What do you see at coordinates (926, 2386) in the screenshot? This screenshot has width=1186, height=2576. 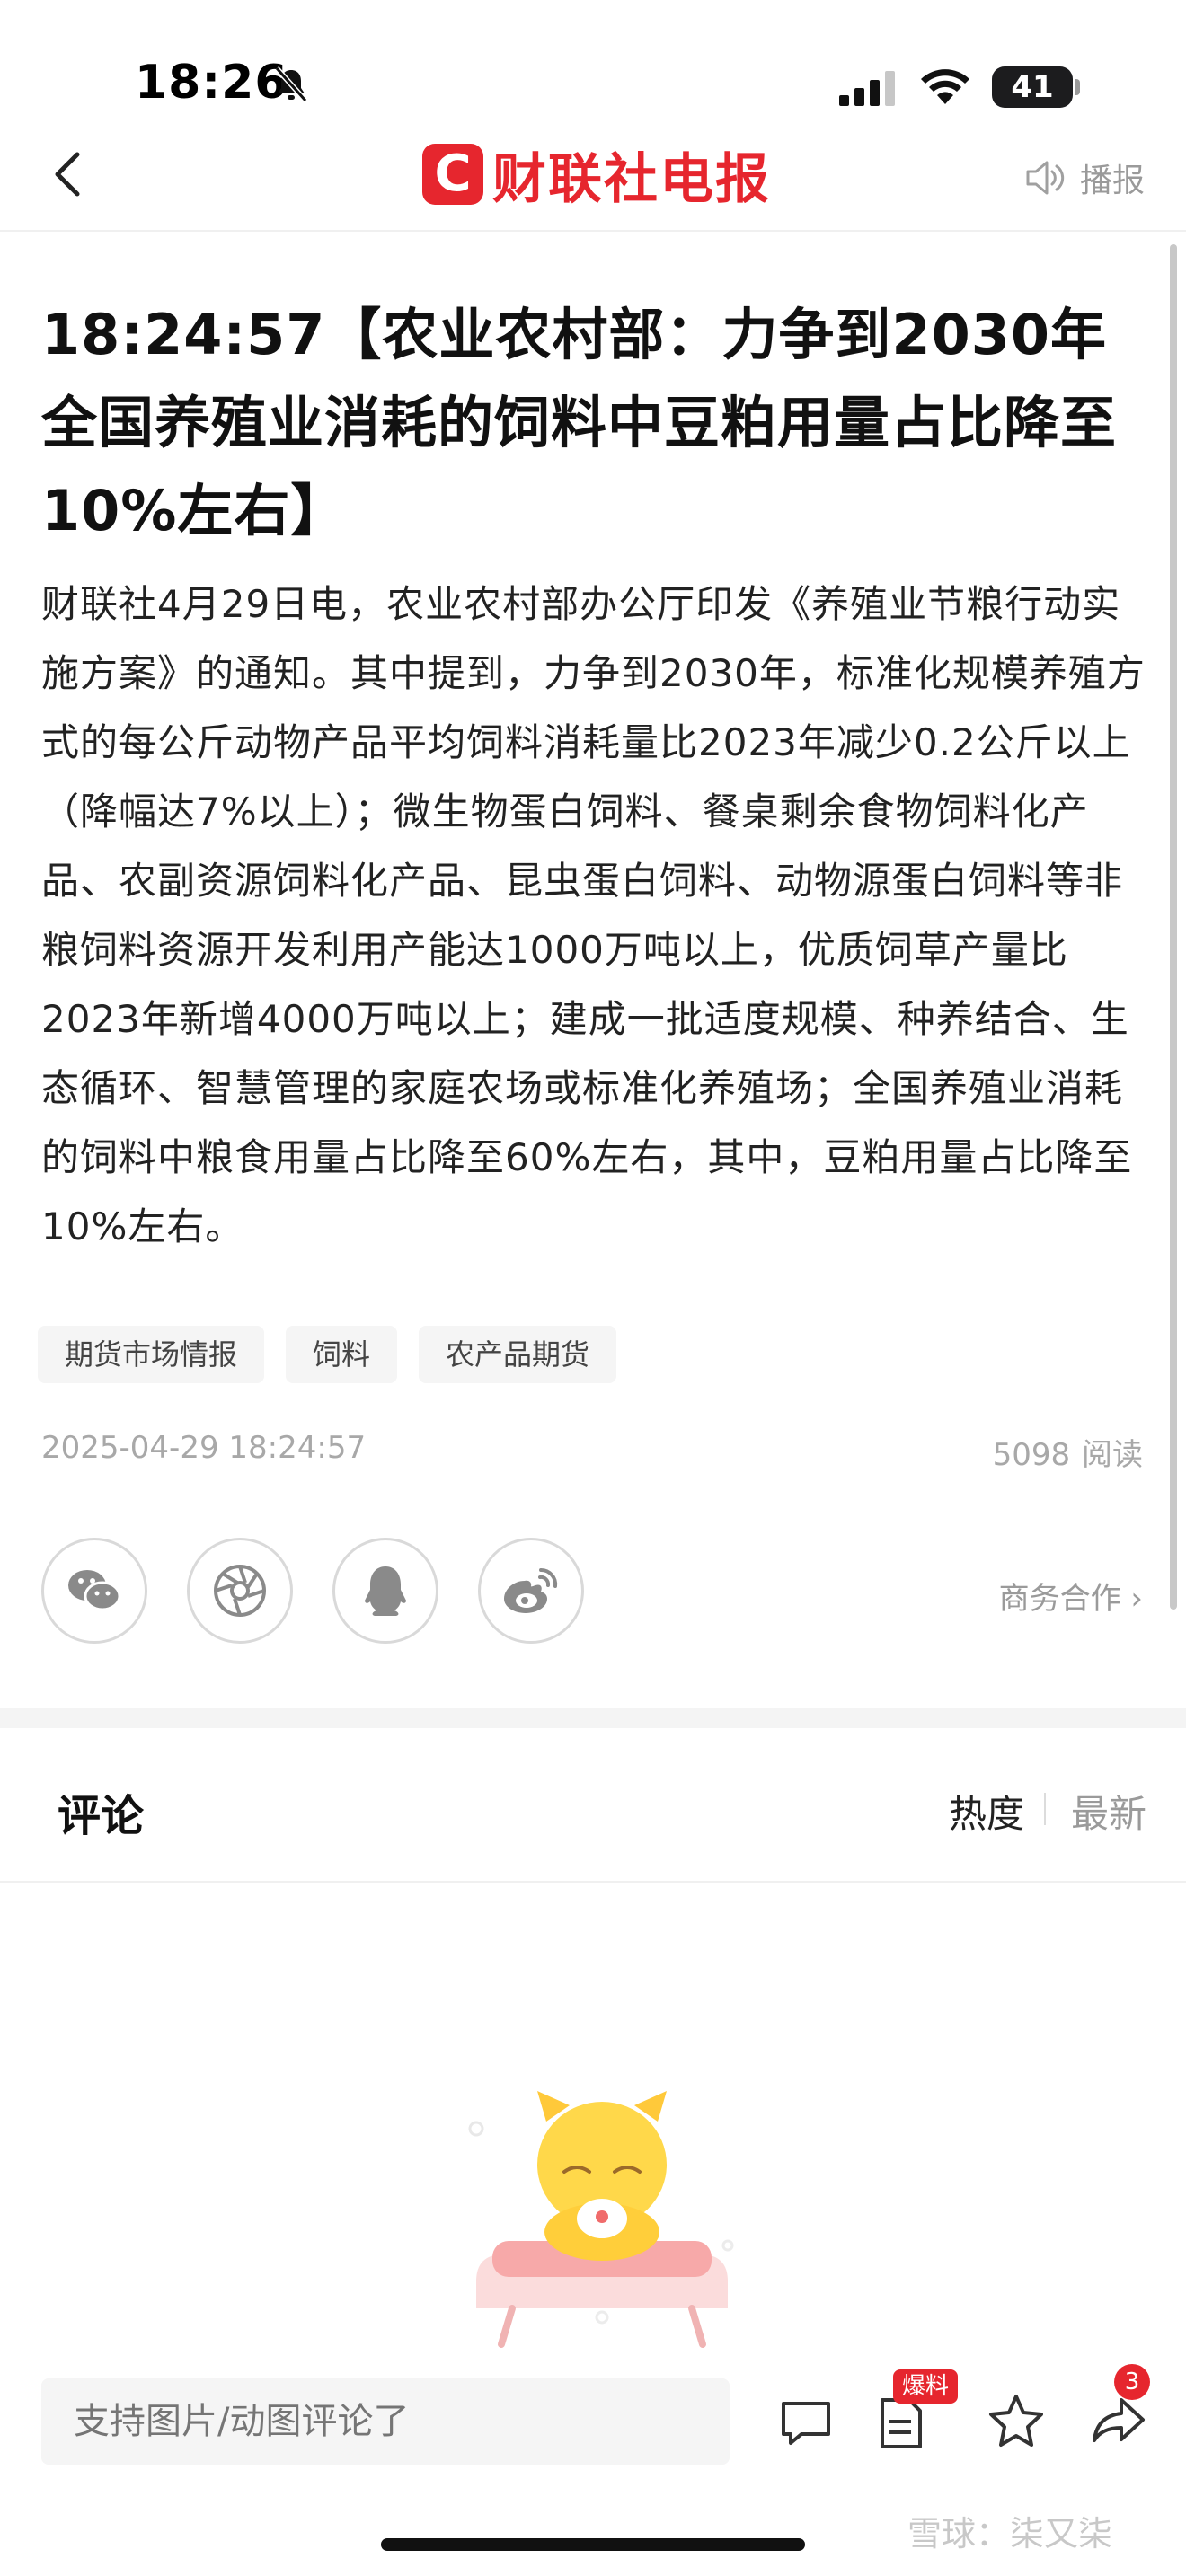 I see `report-badge: 爆料` at bounding box center [926, 2386].